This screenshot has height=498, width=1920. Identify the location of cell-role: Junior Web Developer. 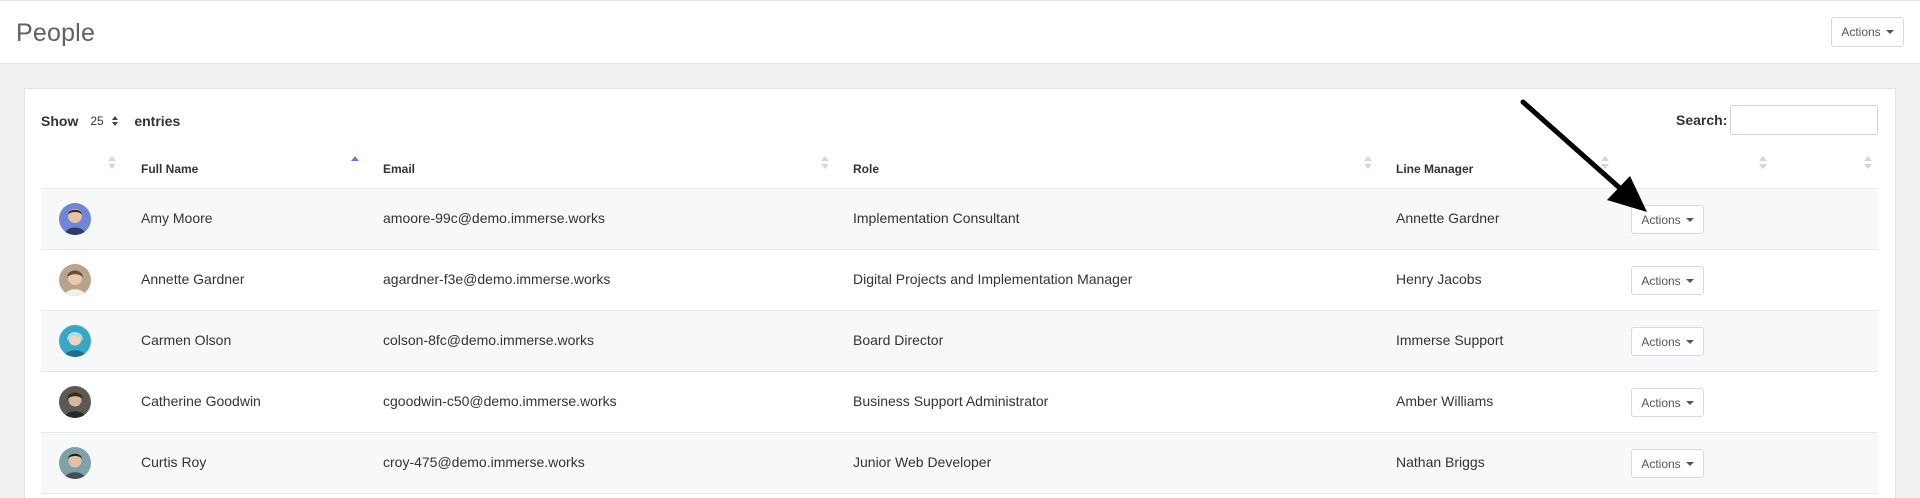
(922, 462).